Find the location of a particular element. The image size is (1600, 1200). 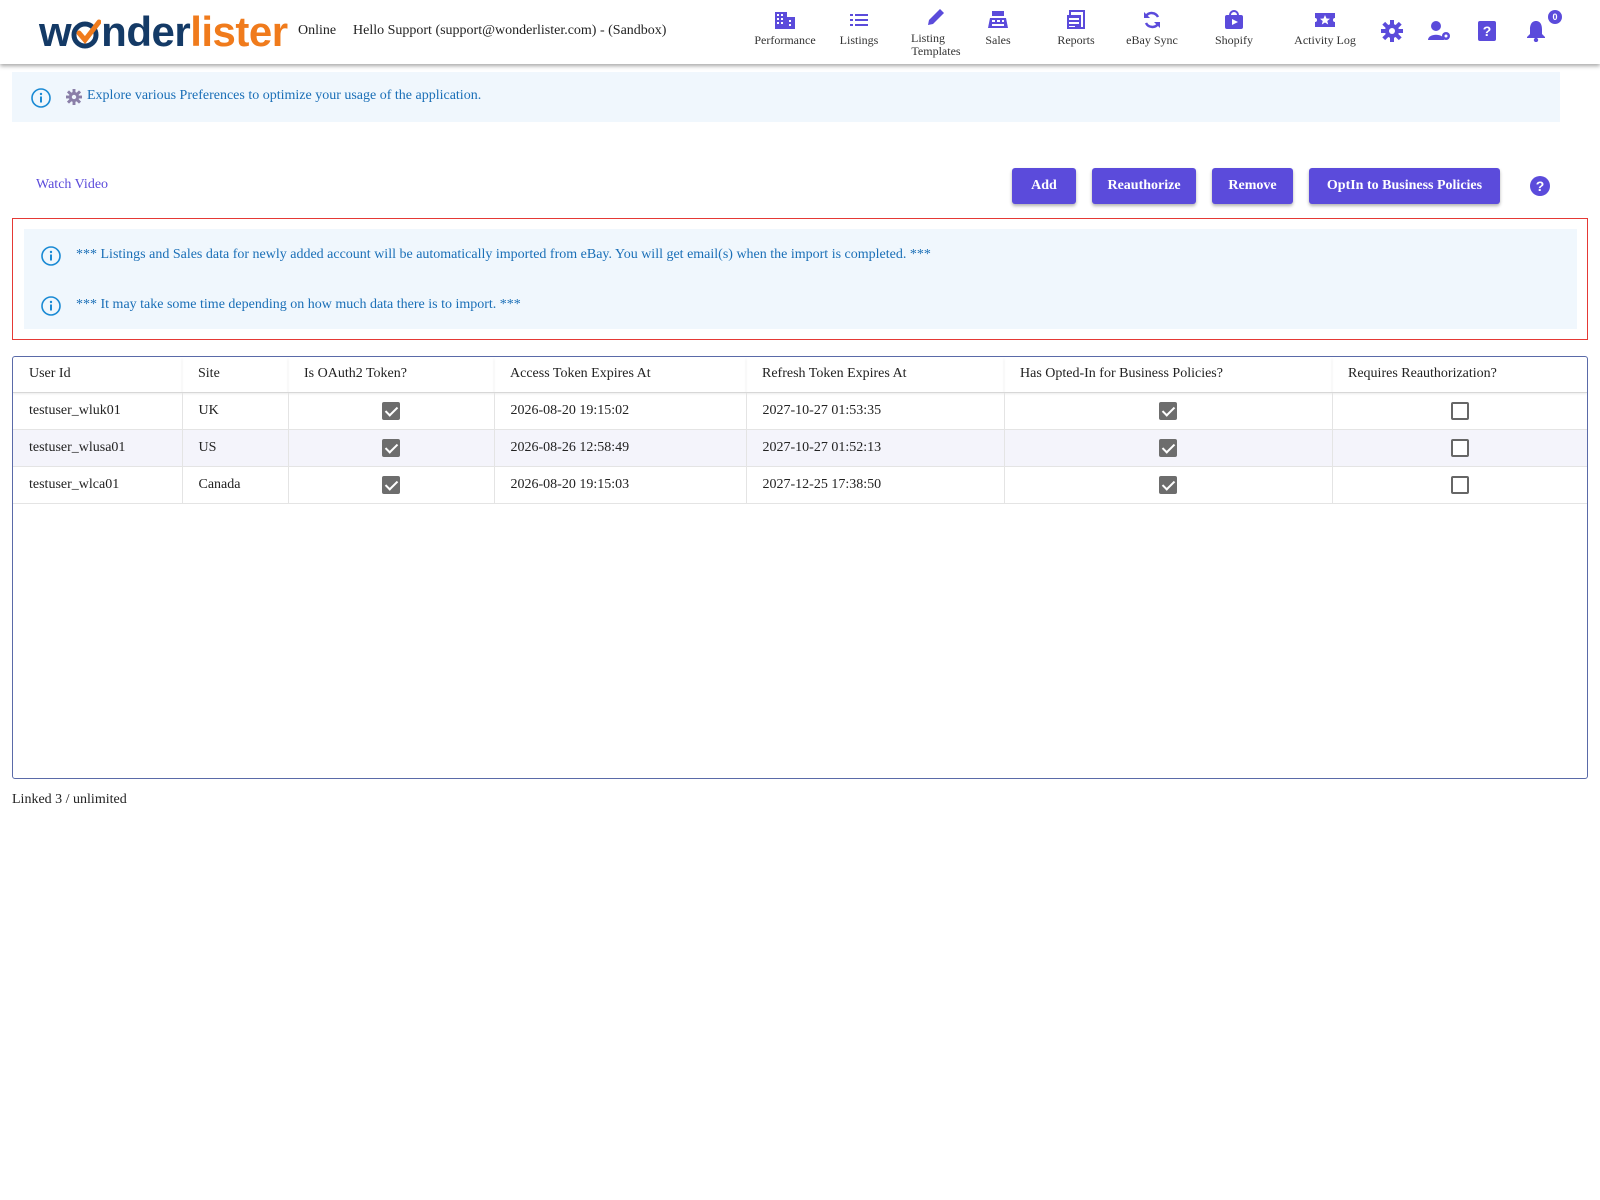

reports-icon is located at coordinates (1076, 19).